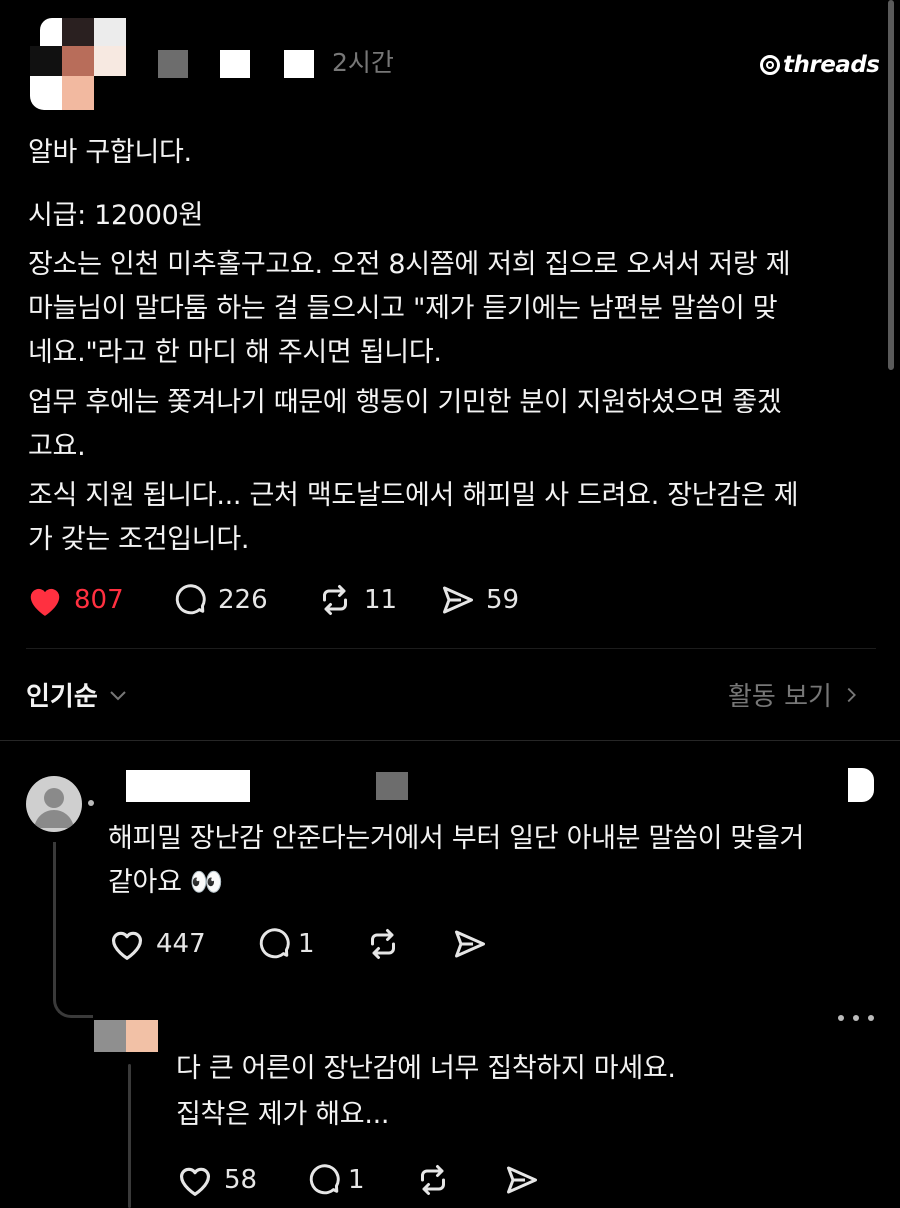  What do you see at coordinates (118, 695) in the screenshot?
I see `chevron-down-icon` at bounding box center [118, 695].